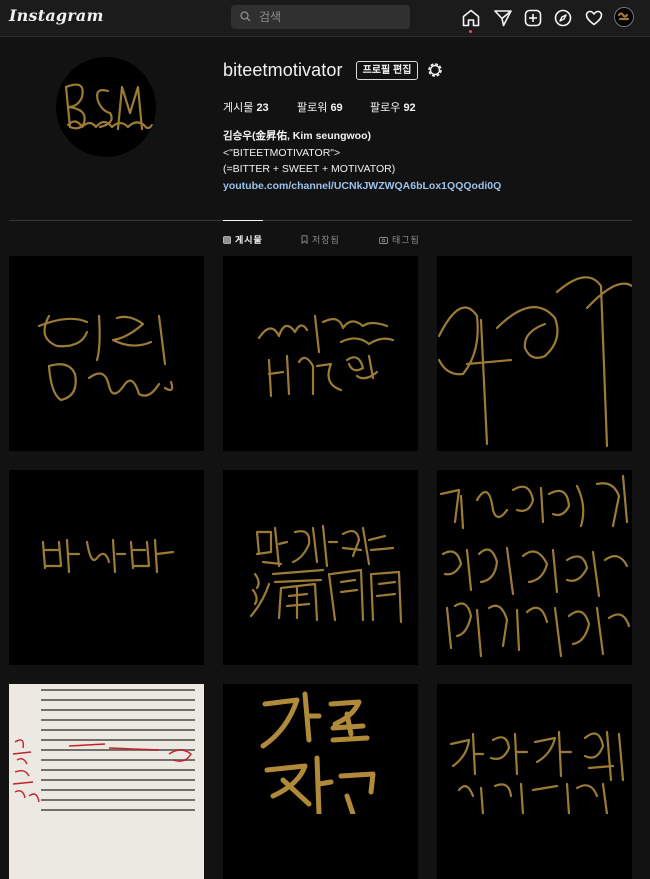 The image size is (650, 879). Describe the element at coordinates (385, 108) in the screenshot. I see `following-label: 팔로우` at that location.